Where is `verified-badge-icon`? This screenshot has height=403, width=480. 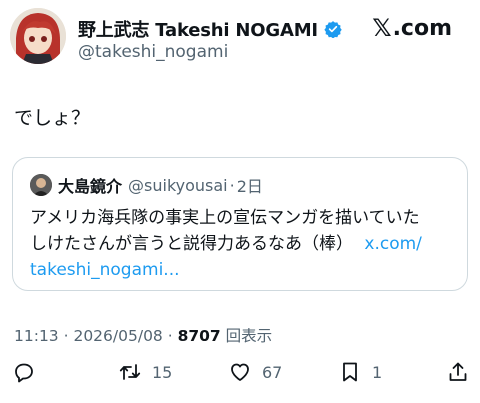 verified-badge-icon is located at coordinates (333, 29).